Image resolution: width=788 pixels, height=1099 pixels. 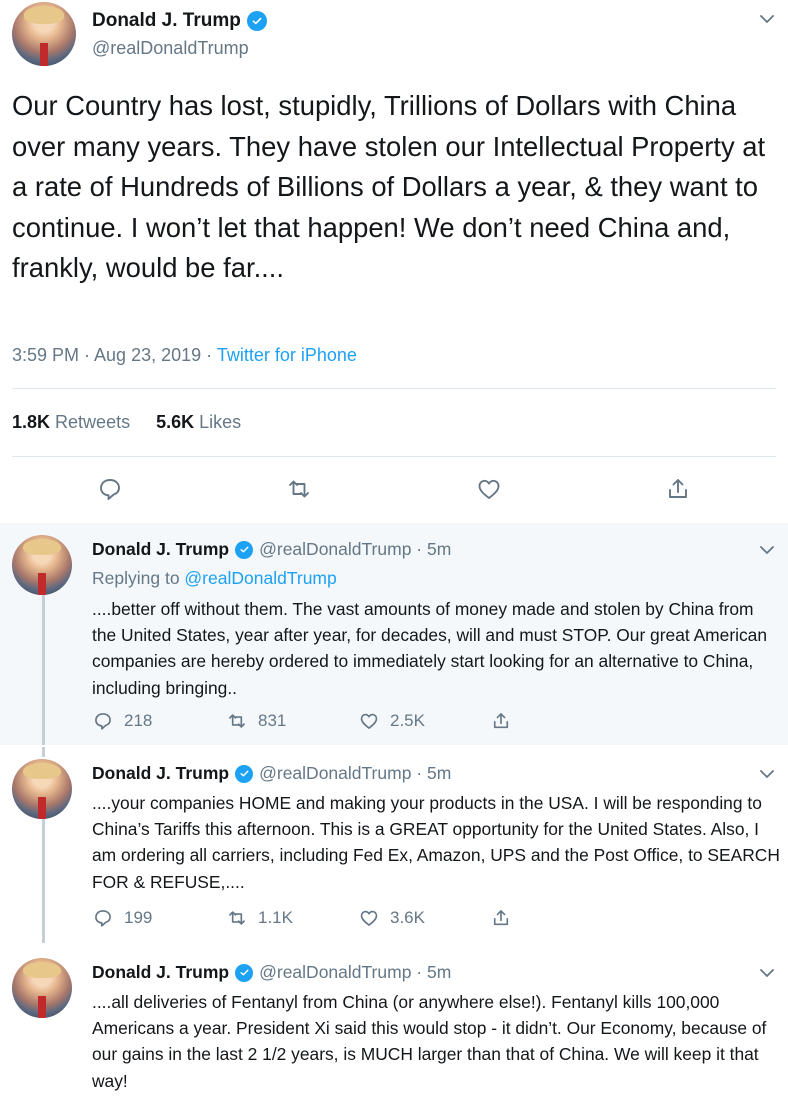 What do you see at coordinates (275, 917) in the screenshot?
I see `retweet-count: 1.1K` at bounding box center [275, 917].